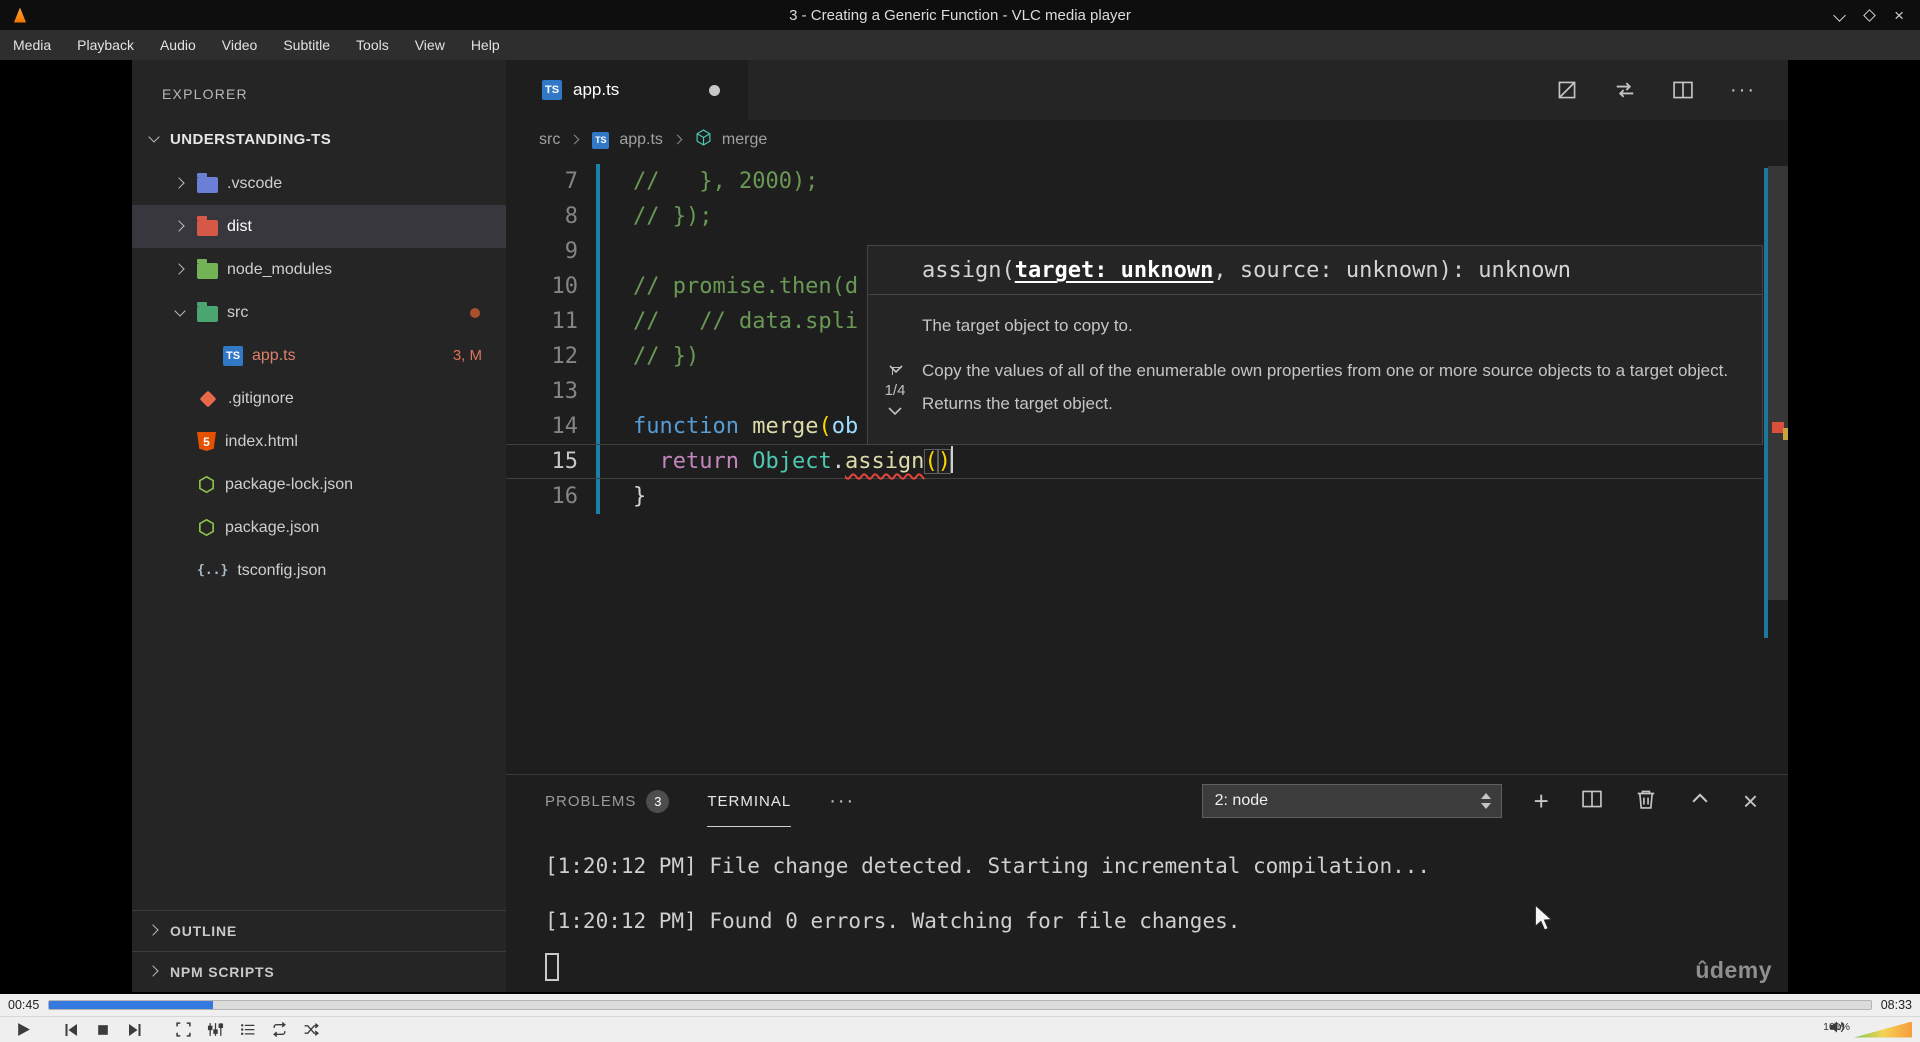 Image resolution: width=1920 pixels, height=1042 pixels. Describe the element at coordinates (240, 45) in the screenshot. I see `menu-video: Video` at that location.